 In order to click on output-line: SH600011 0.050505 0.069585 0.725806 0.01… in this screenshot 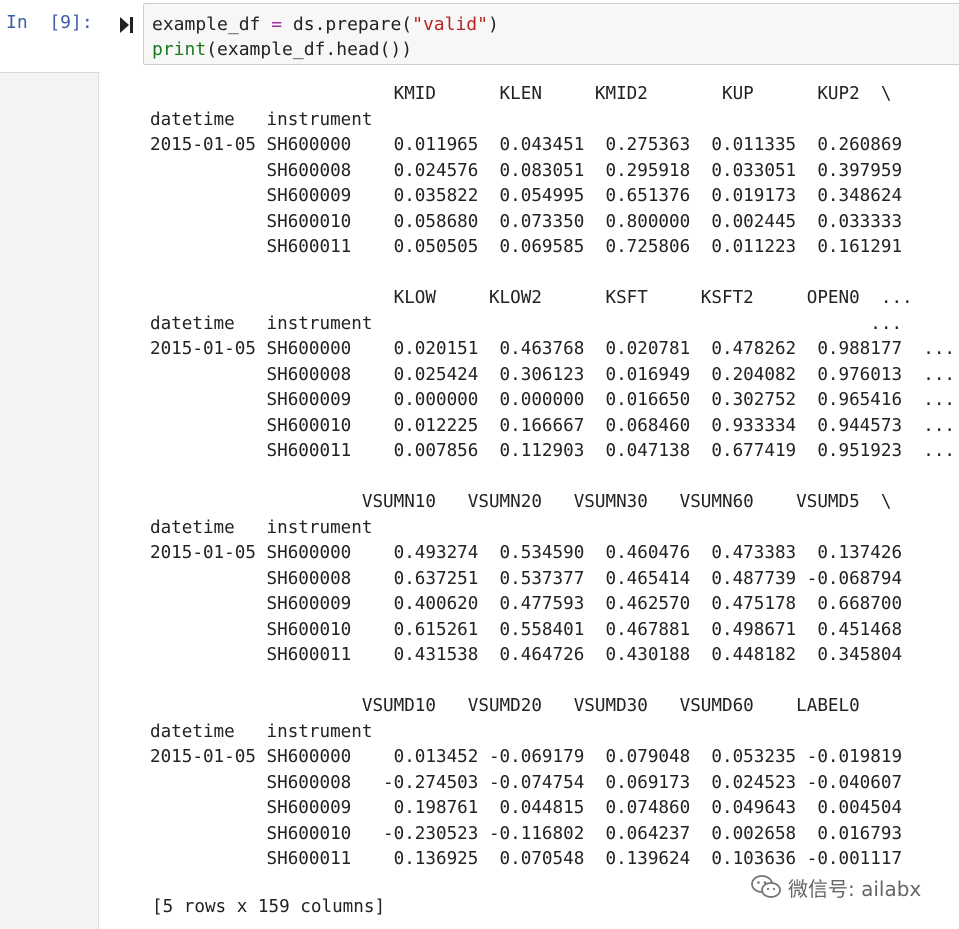, I will do `click(542, 247)`.